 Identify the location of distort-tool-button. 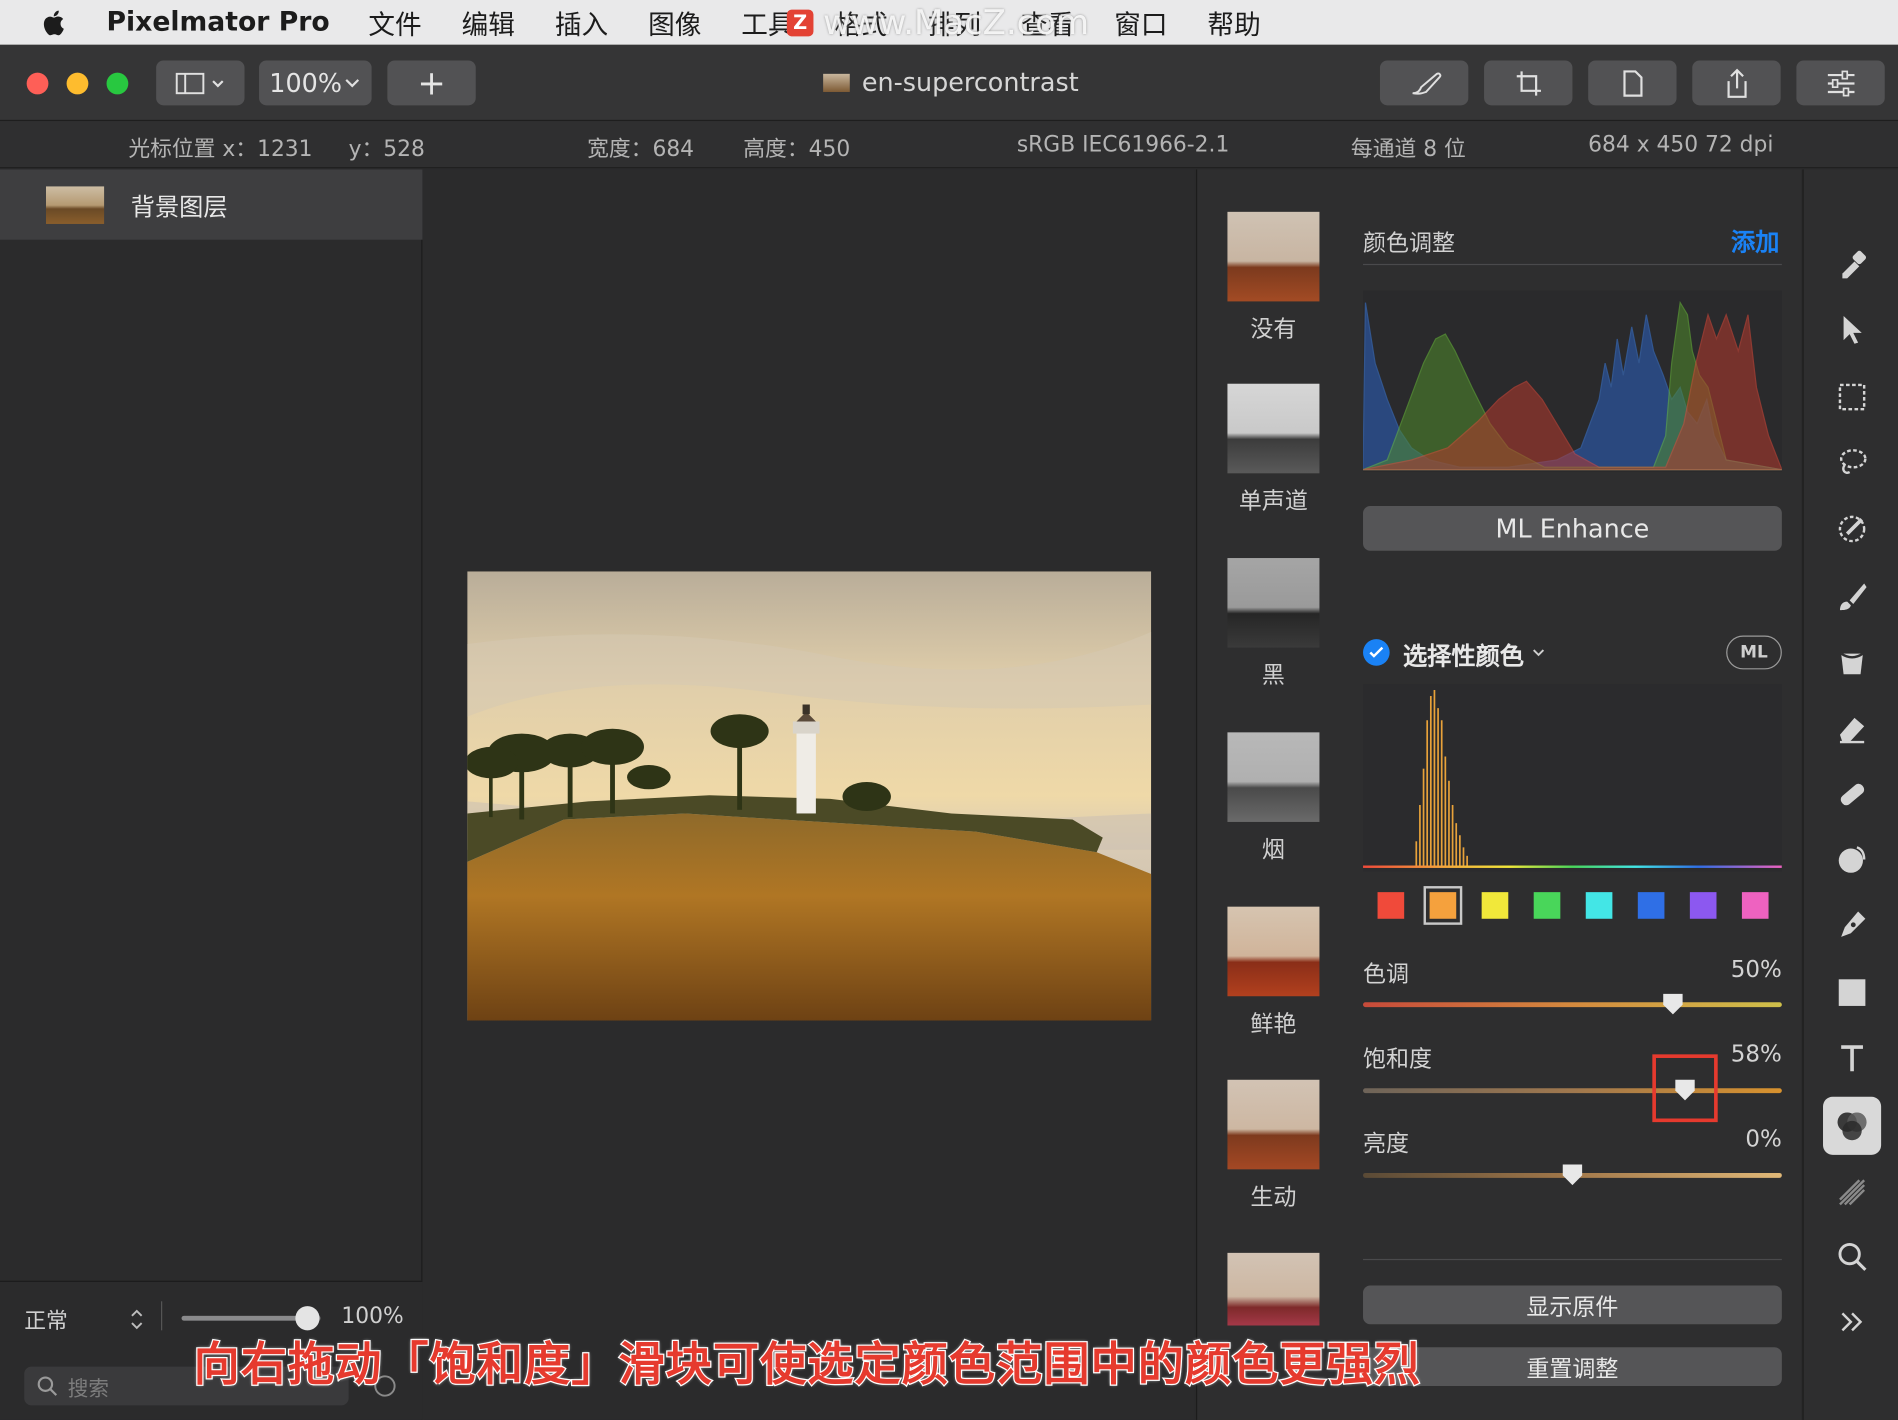
(1852, 859).